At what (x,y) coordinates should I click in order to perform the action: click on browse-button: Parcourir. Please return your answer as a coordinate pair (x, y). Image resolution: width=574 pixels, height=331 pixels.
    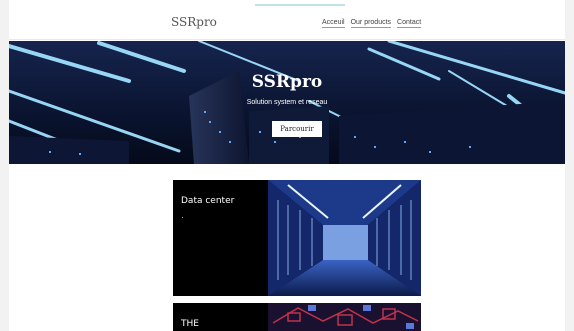
    Looking at the image, I should click on (297, 129).